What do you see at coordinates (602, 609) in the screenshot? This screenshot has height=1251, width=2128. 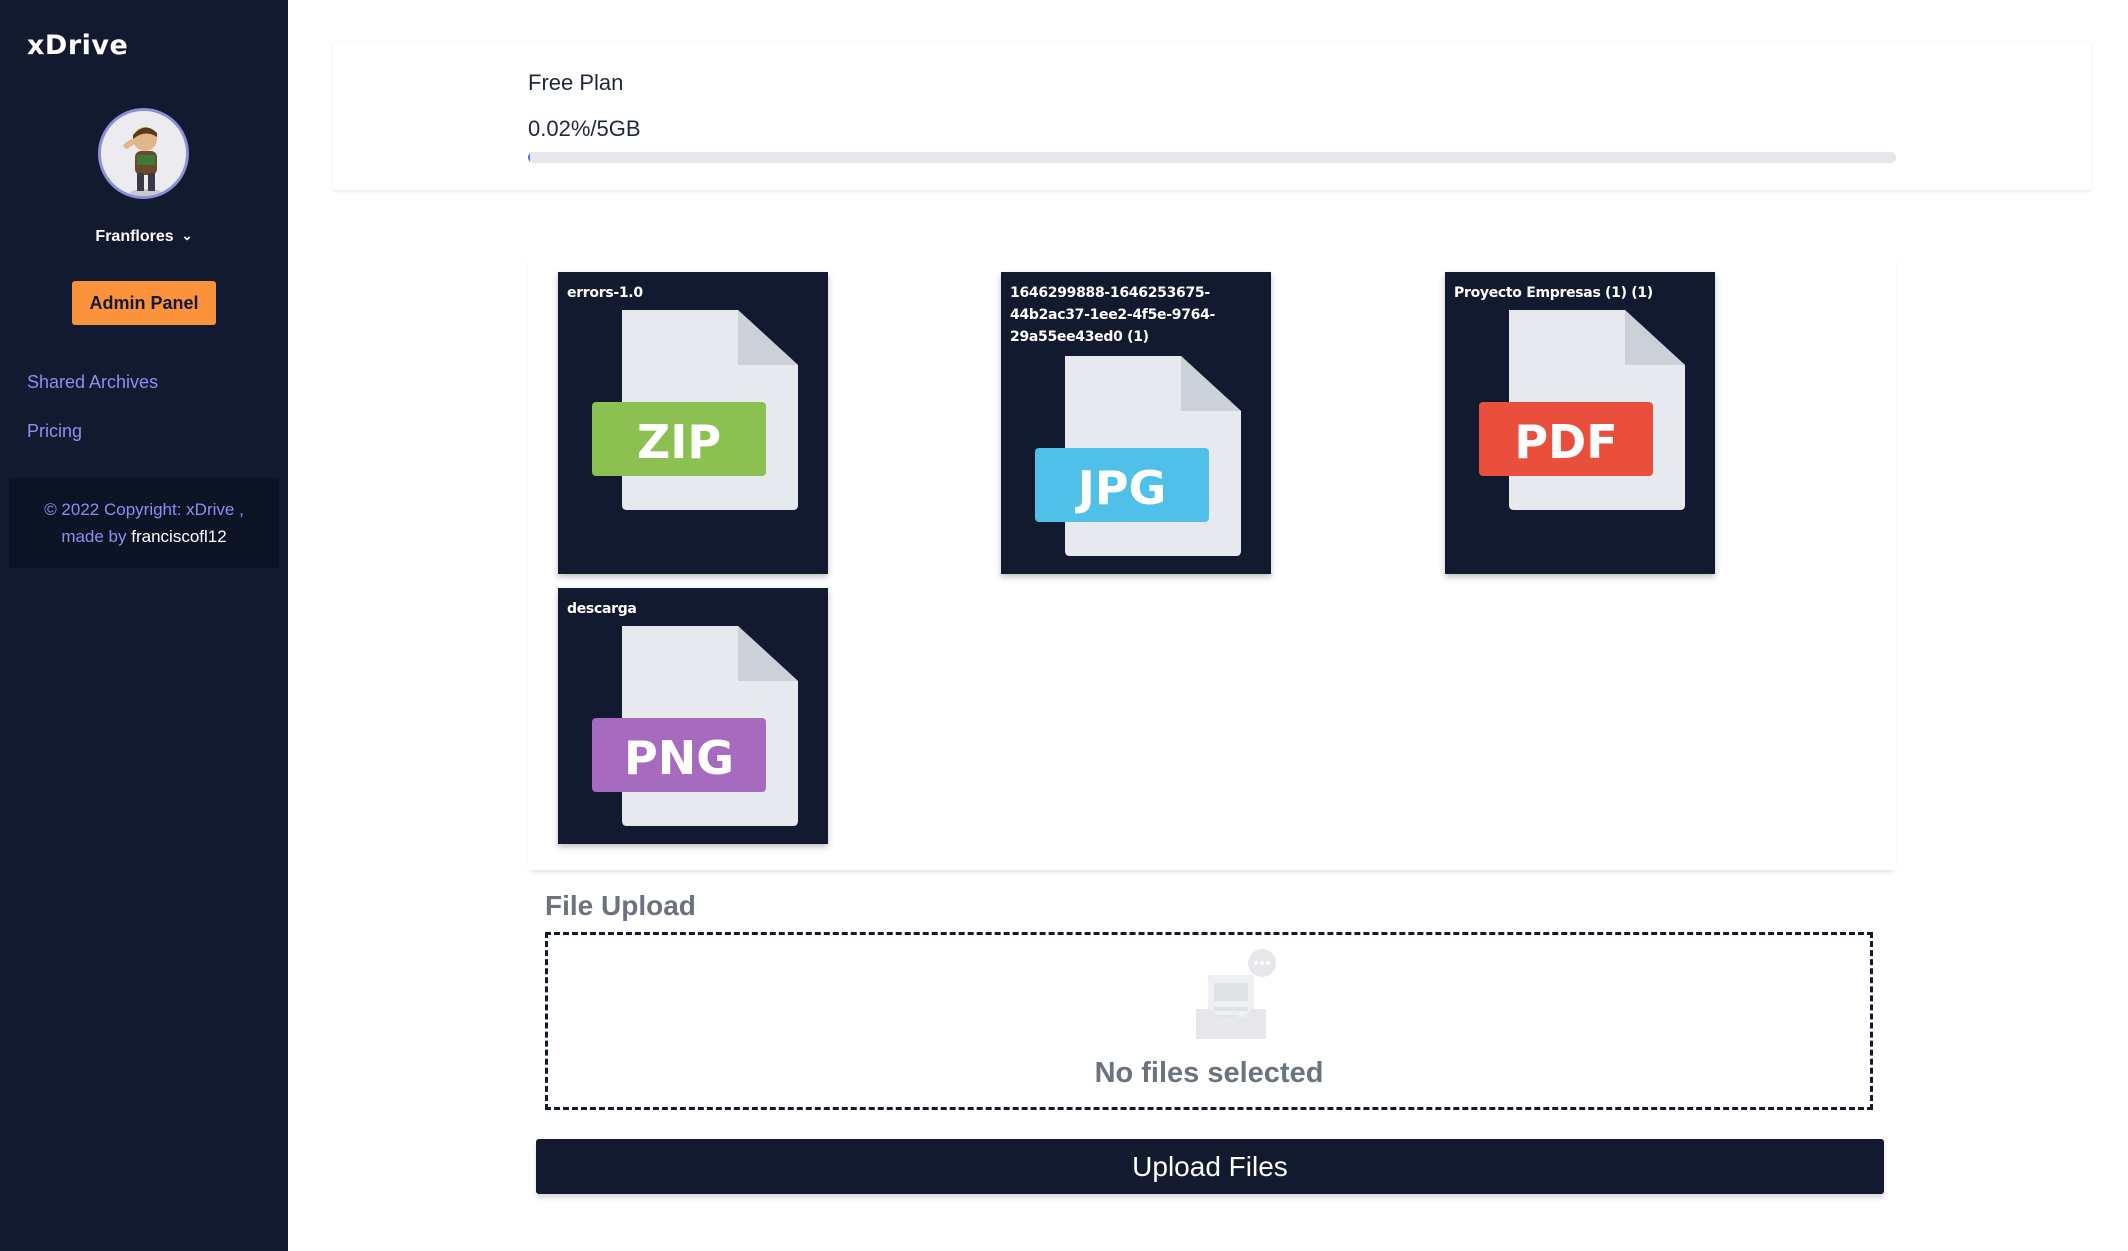 I see `file-name: descarga` at bounding box center [602, 609].